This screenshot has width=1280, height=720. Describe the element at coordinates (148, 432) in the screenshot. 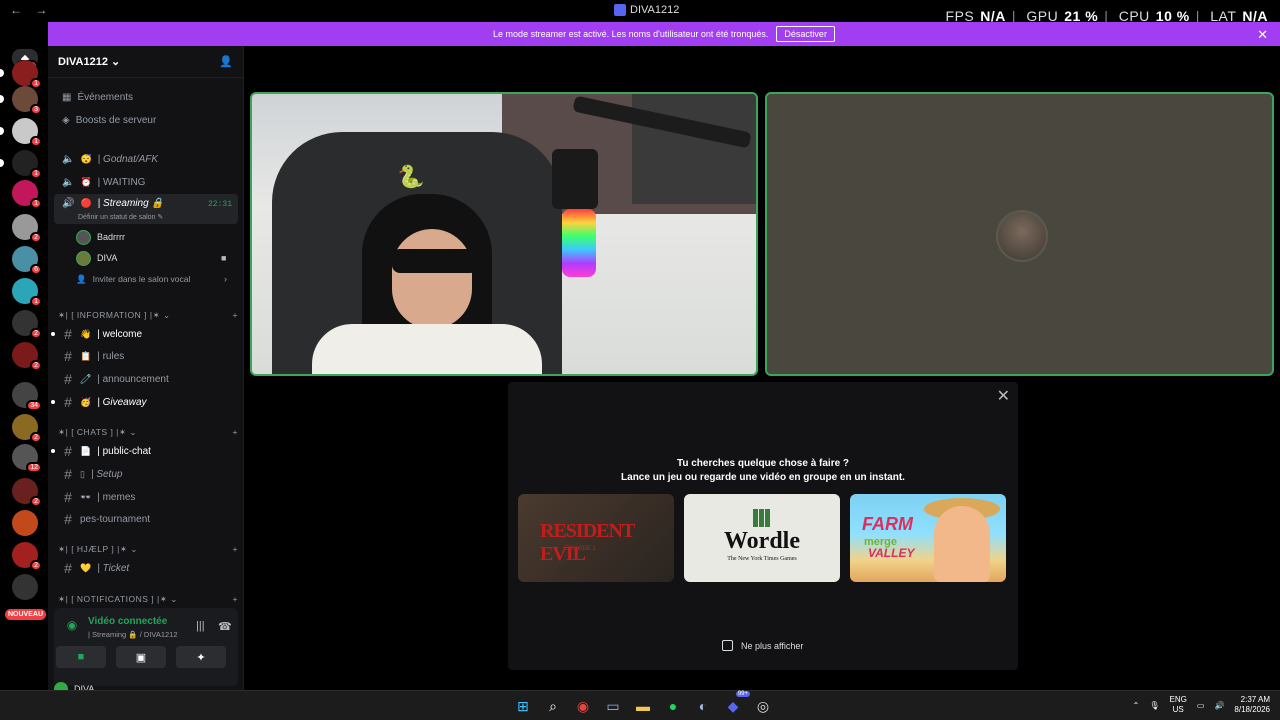

I see `category-chats: ✶| [ CHATS ] |✶ ⌄ +` at that location.